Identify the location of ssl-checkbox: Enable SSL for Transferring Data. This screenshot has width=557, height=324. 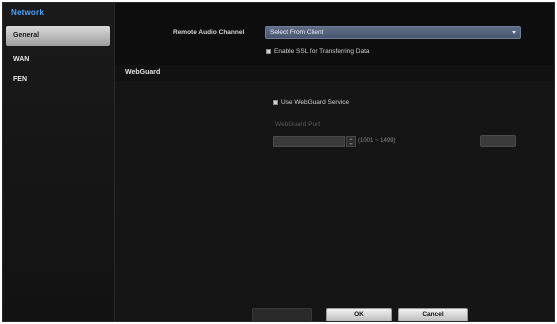
(318, 51).